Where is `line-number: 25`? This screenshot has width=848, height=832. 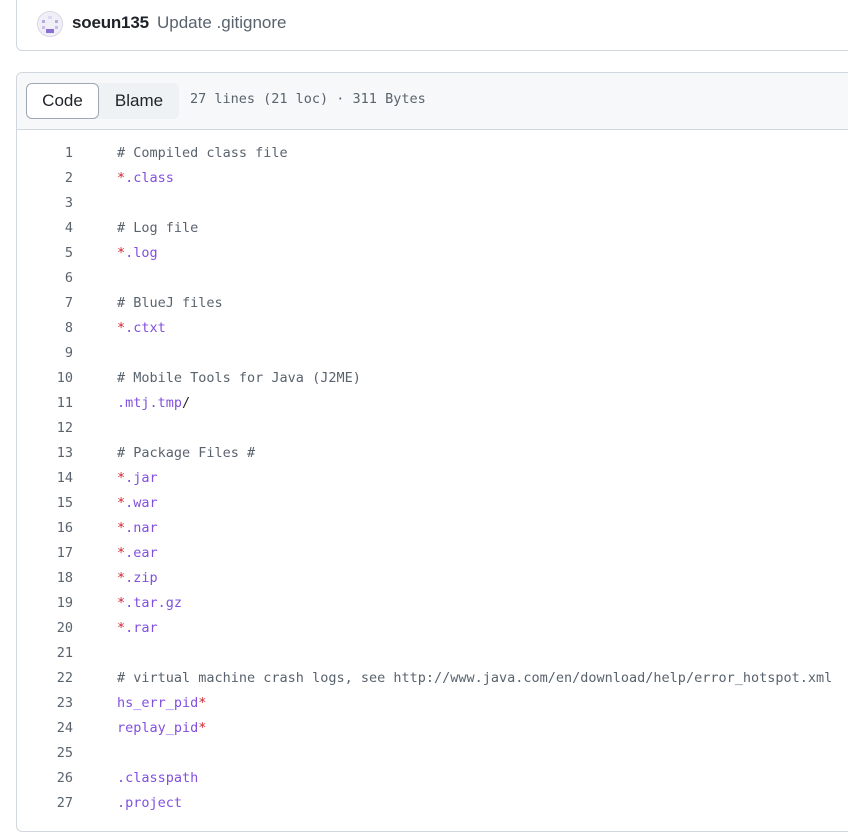
line-number: 25 is located at coordinates (45, 753).